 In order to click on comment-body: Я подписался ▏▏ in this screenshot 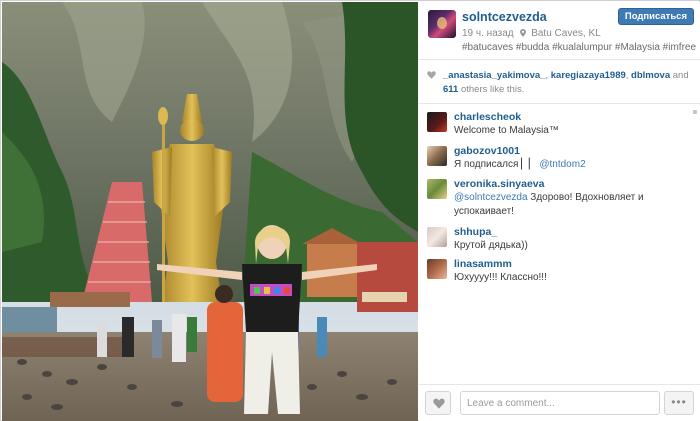, I will do `click(497, 164)`.